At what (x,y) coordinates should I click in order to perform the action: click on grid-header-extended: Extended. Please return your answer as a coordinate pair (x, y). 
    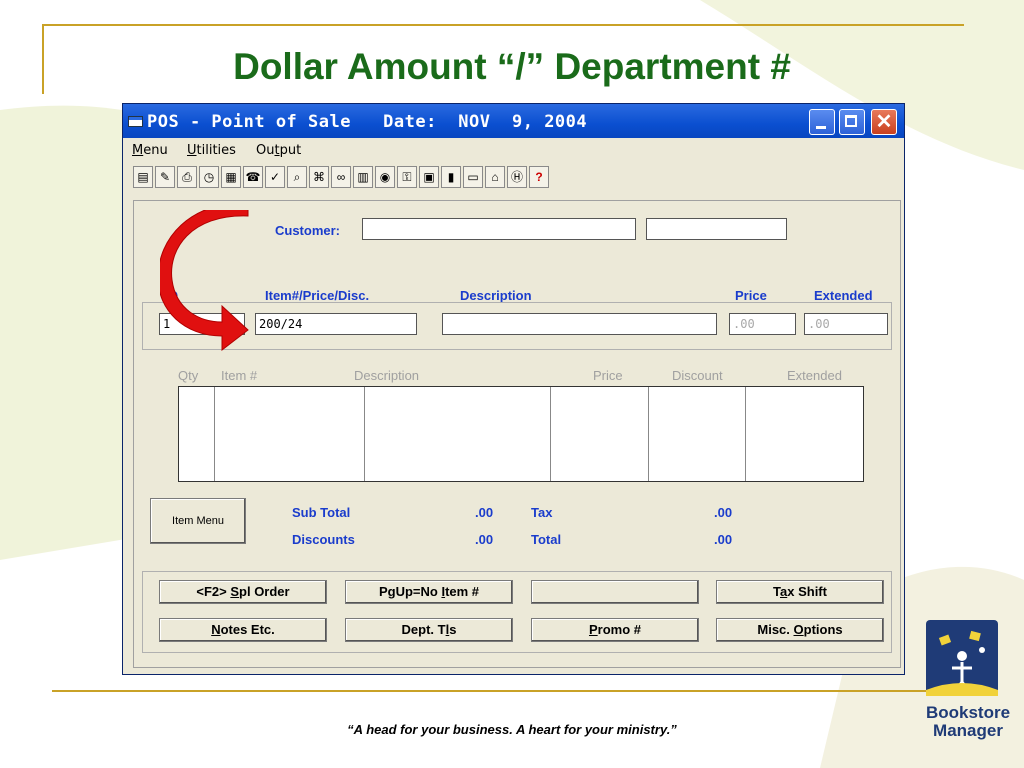
    Looking at the image, I should click on (814, 375).